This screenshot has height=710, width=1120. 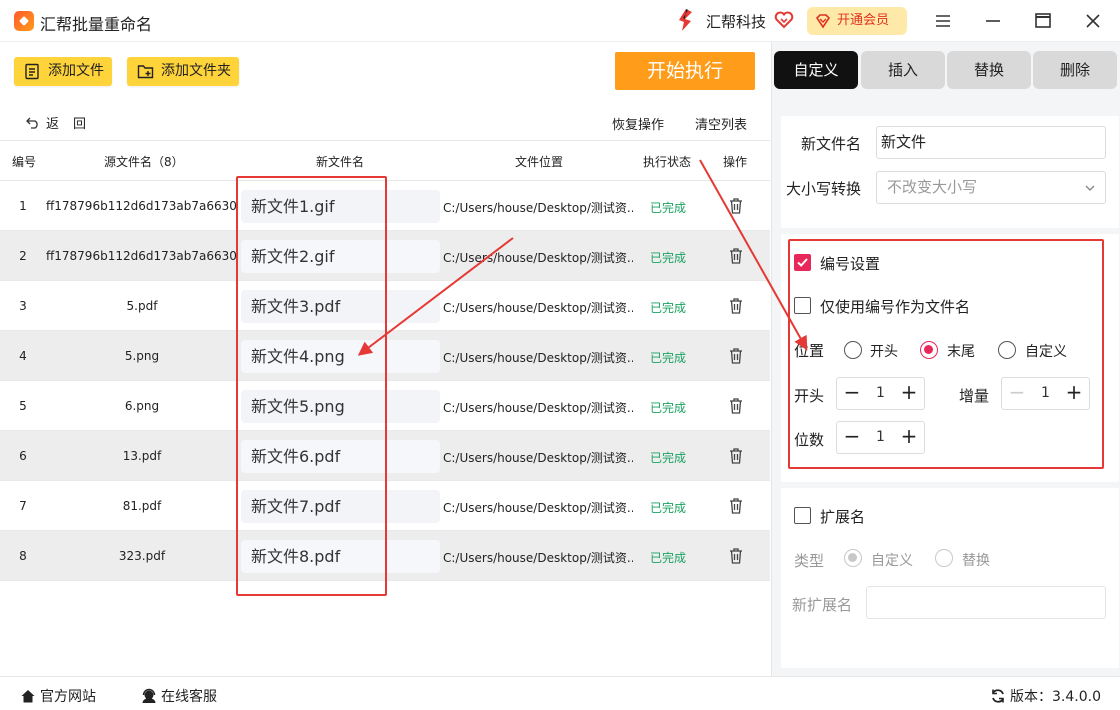 What do you see at coordinates (802, 305) in the screenshot?
I see `only-number-checkbox` at bounding box center [802, 305].